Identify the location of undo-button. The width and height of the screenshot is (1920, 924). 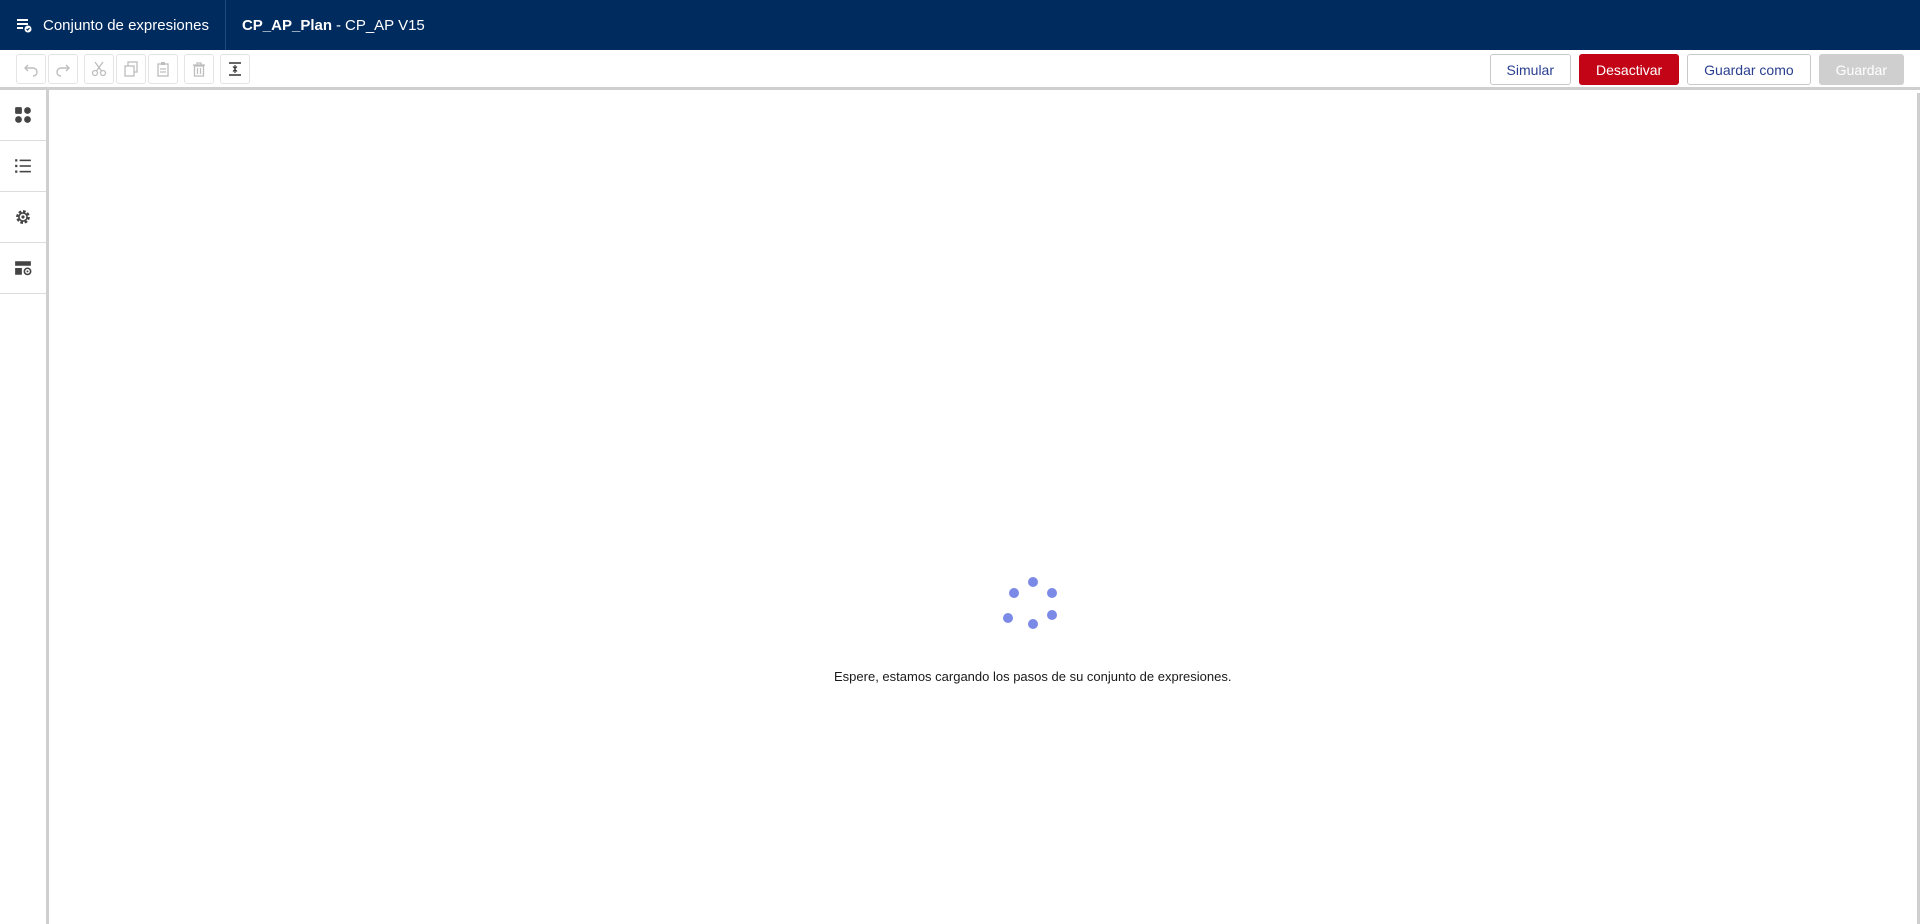
(31, 68).